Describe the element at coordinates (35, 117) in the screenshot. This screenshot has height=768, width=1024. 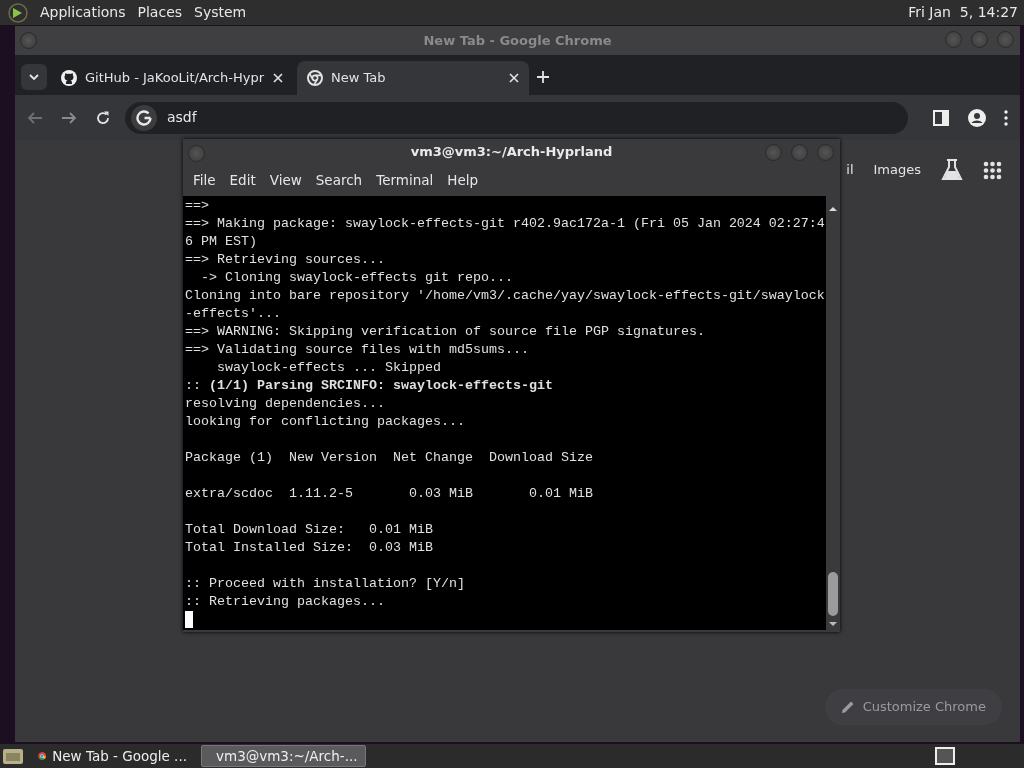
I see `back-arrow-icon` at that location.